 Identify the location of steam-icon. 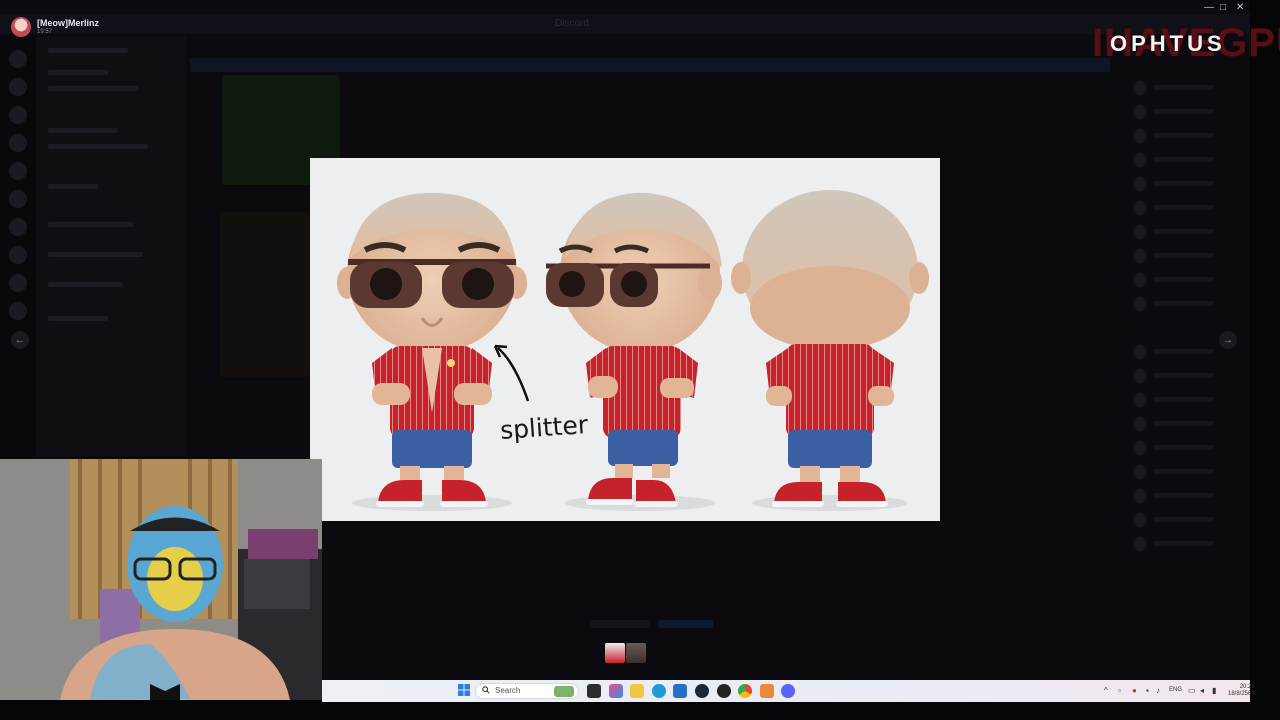
(702, 691).